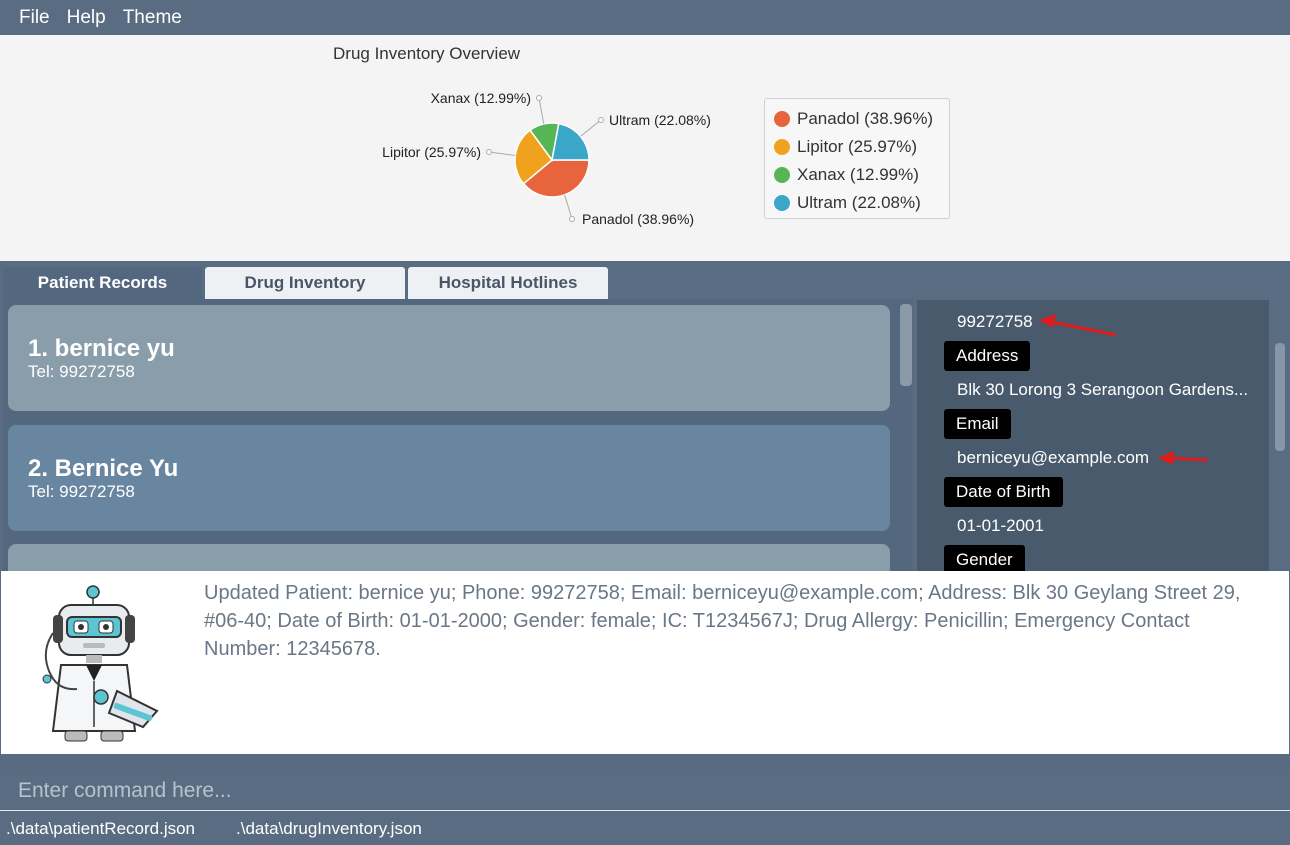 Image resolution: width=1290 pixels, height=845 pixels. Describe the element at coordinates (858, 174) in the screenshot. I see `legend-label: Xanax (12.99%)` at that location.